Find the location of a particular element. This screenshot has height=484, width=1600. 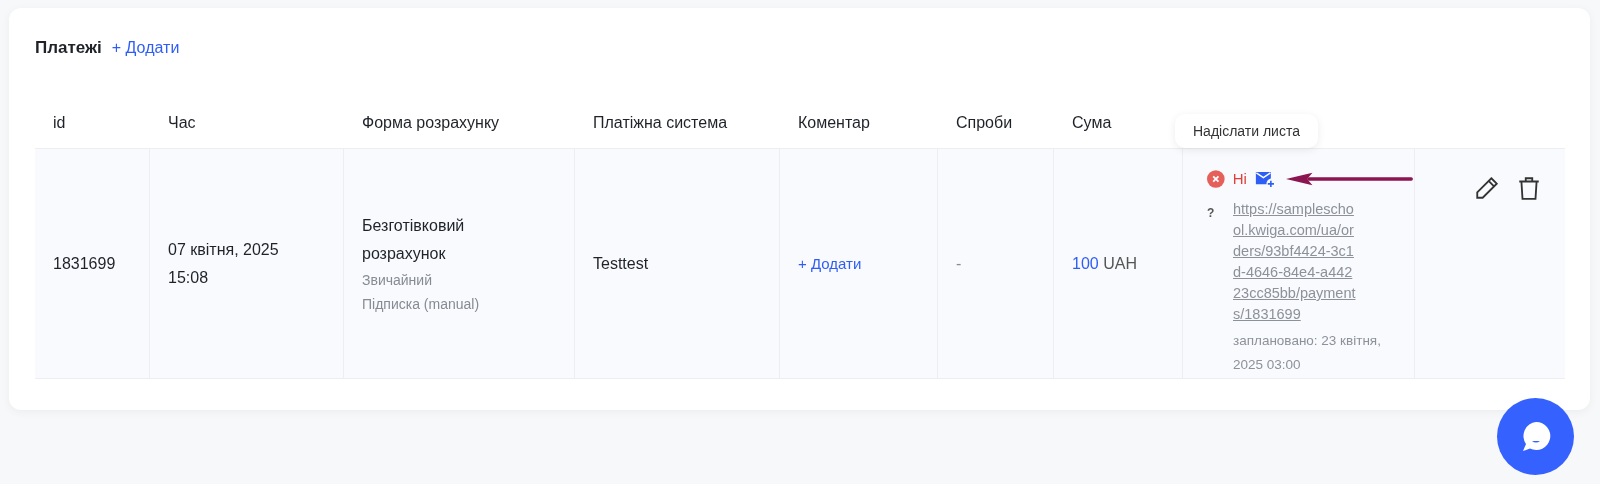

payment-form-title: Безготівковий розрахунок is located at coordinates (414, 239).